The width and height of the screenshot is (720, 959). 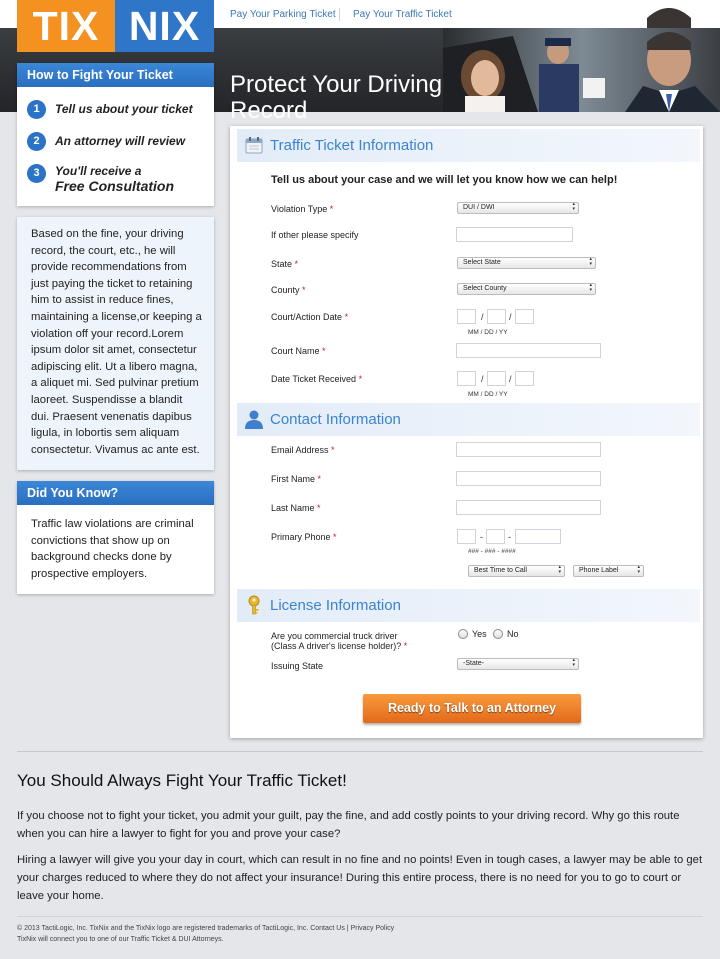 I want to click on step-number: 1, so click(x=36, y=109).